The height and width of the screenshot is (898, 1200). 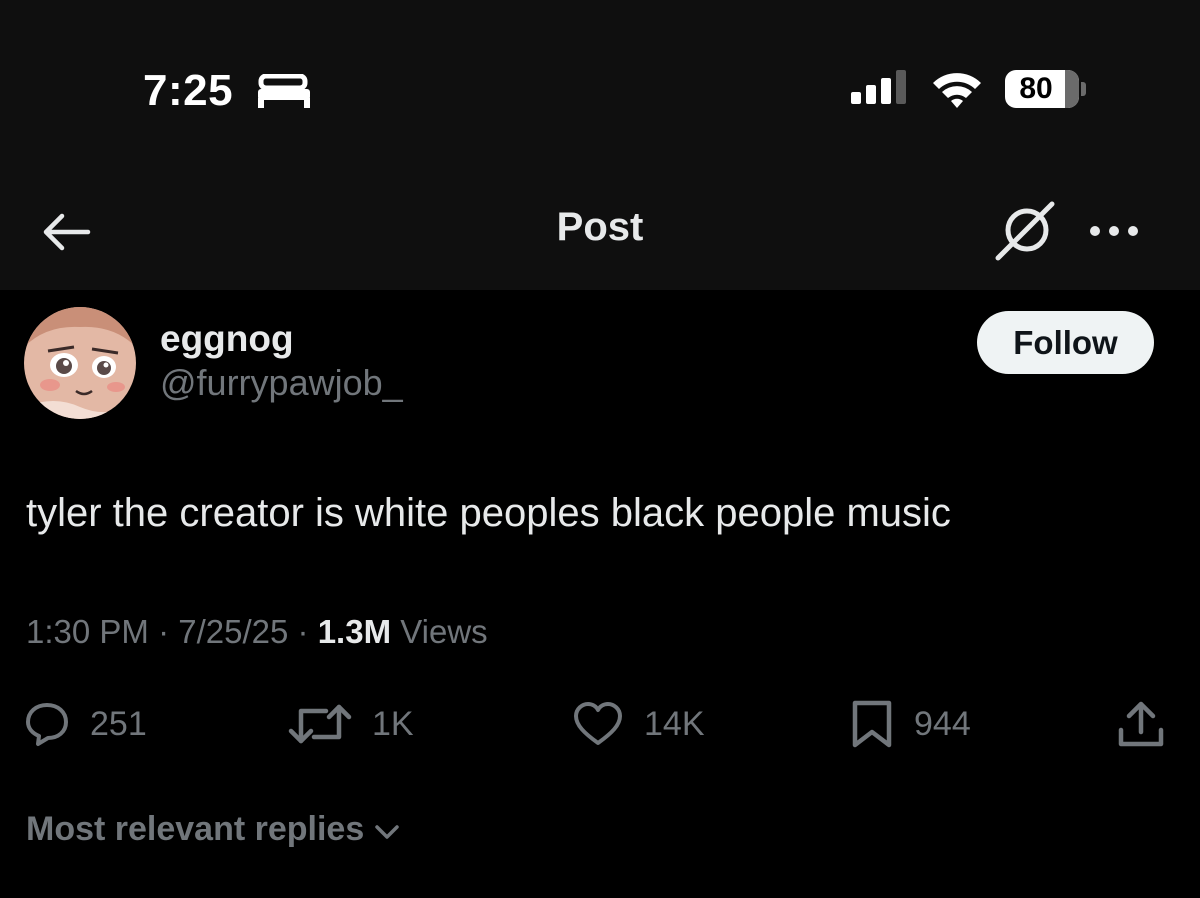 I want to click on battery-icon: 80, so click(x=1042, y=89).